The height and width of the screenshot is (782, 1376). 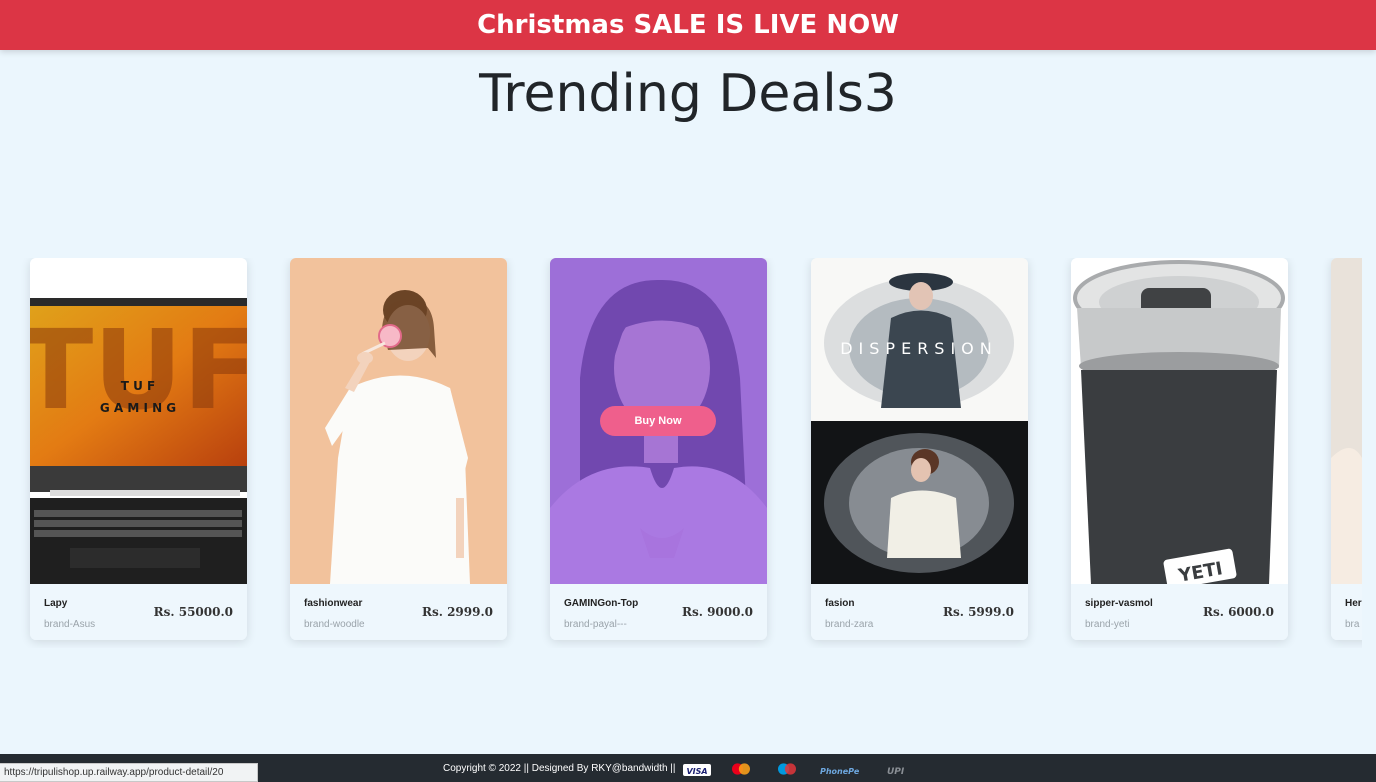 I want to click on sale-banner: Christmas SALE IS LIVE NOW, so click(x=688, y=25).